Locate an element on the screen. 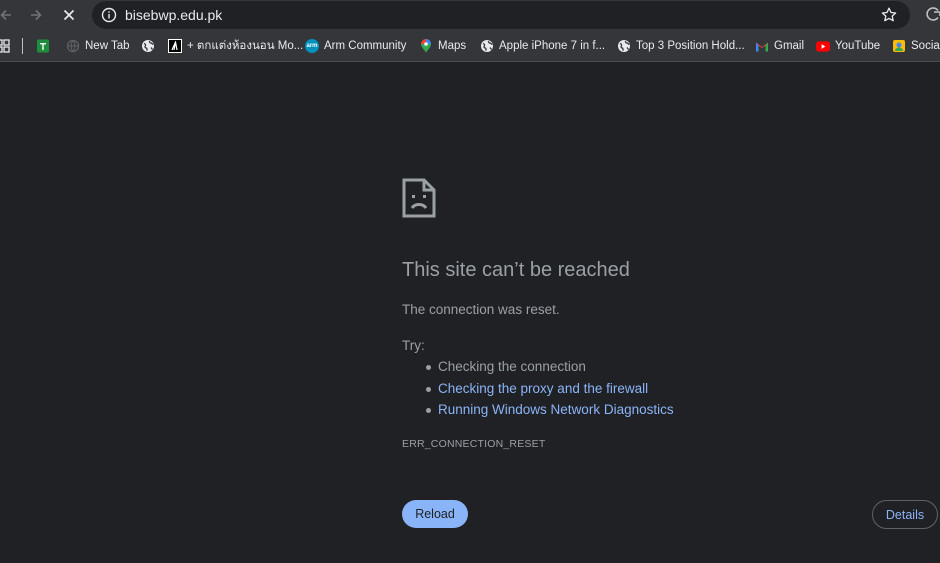 The width and height of the screenshot is (940, 563). bookmarks-separator is located at coordinates (22, 46).